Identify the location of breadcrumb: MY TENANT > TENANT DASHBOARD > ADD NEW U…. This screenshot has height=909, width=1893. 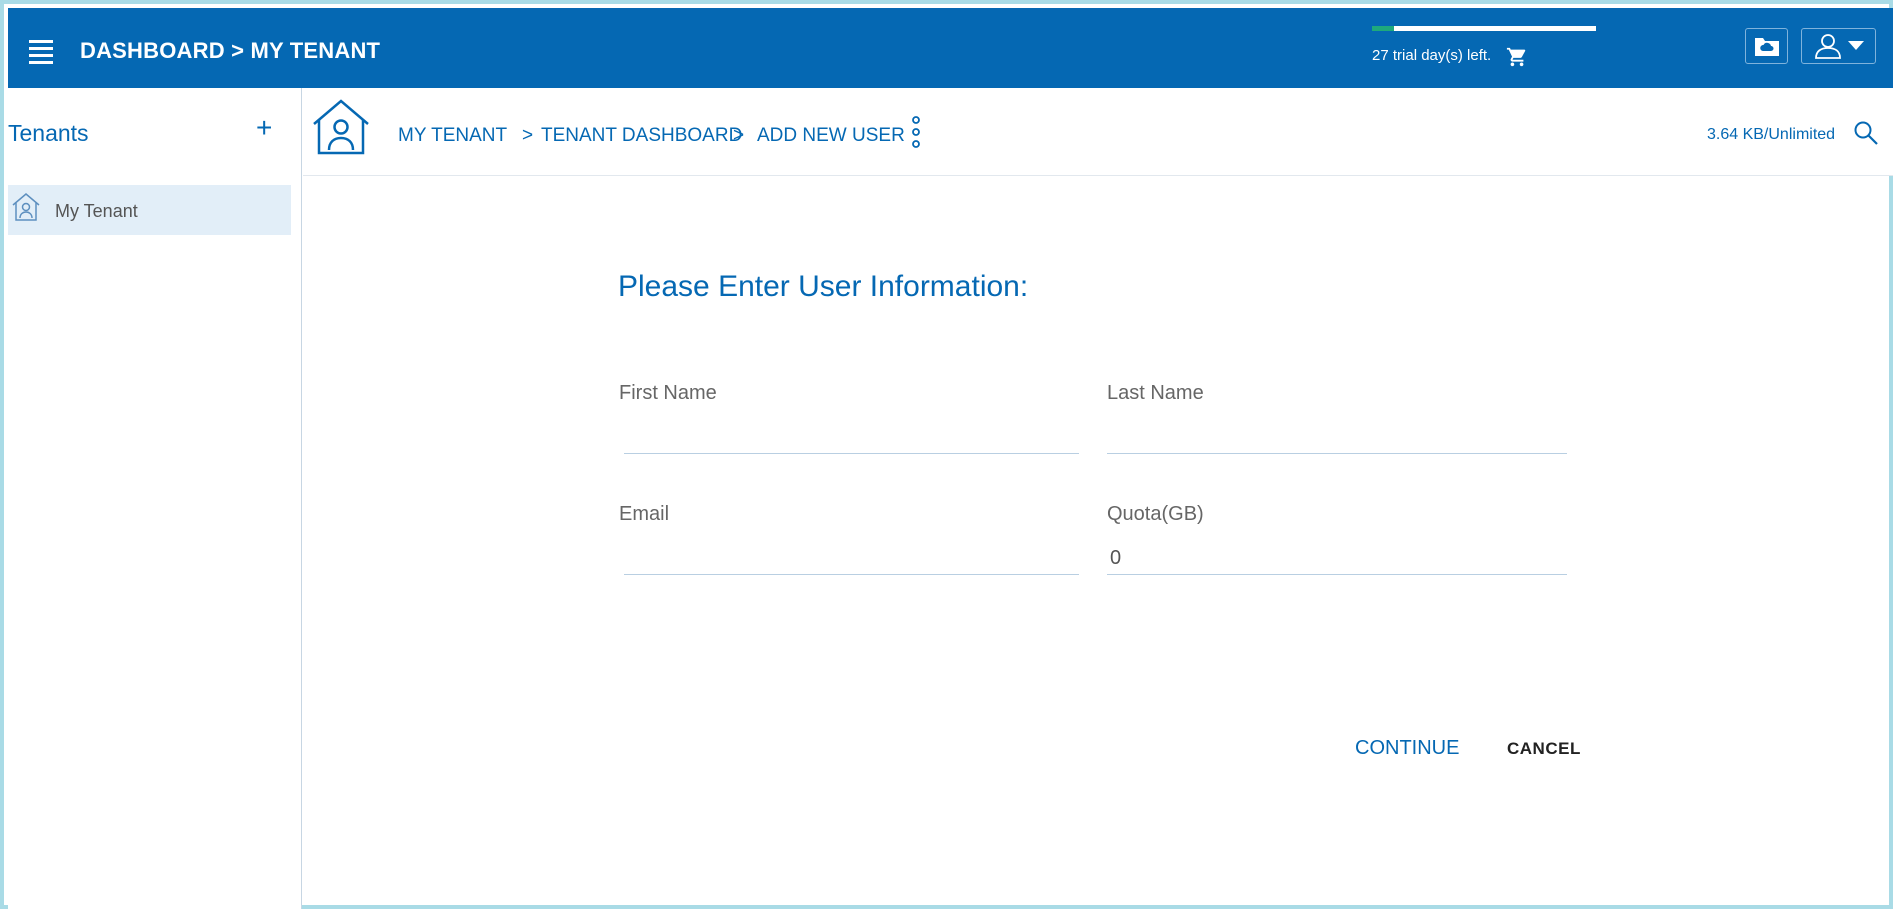
(1098, 132).